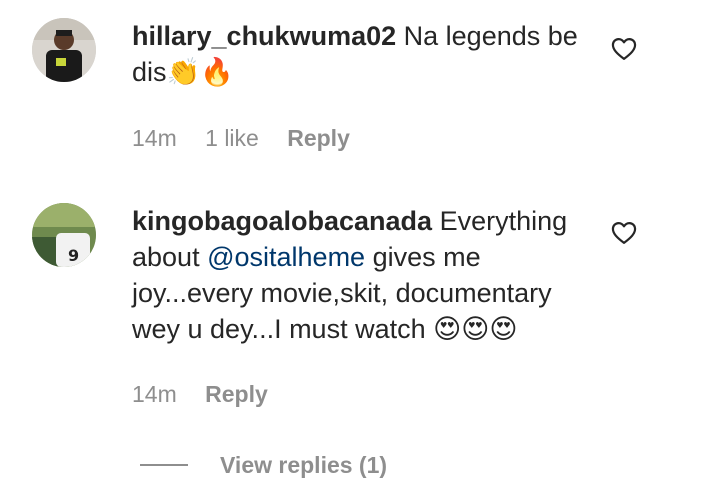  I want to click on comment-likes: 1 like, so click(232, 138).